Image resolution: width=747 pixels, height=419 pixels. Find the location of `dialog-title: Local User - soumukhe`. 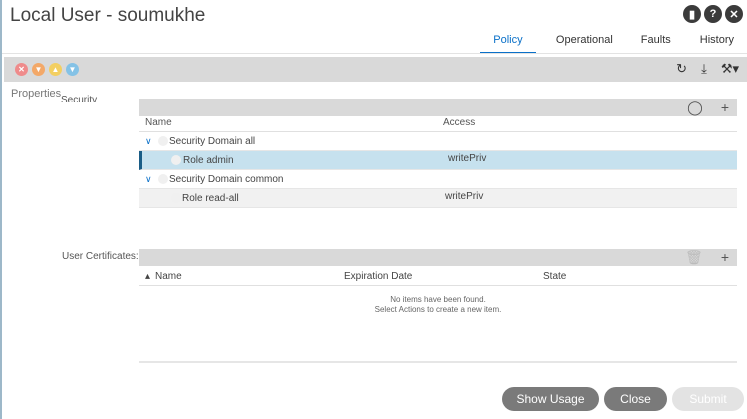

dialog-title: Local User - soumukhe is located at coordinates (108, 15).